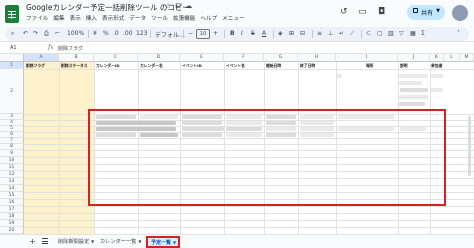 The image size is (474, 248). Describe the element at coordinates (76, 241) in the screenshot. I see `sheet-tab-delete-period: 削除期間設定 ▼` at that location.